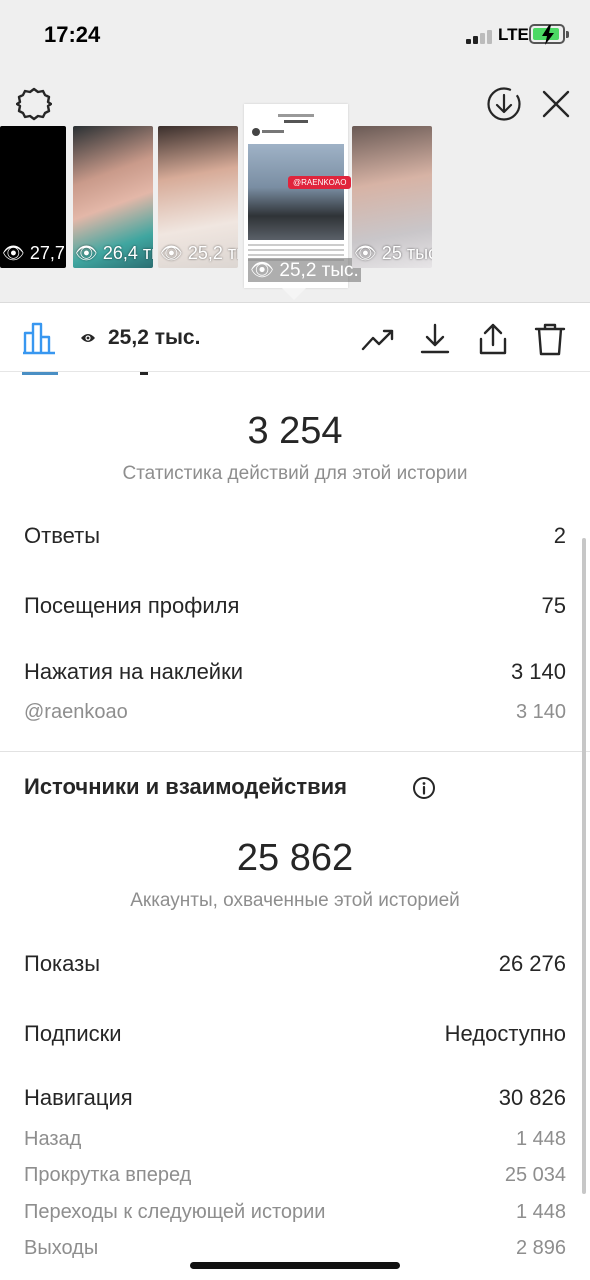 Image resolution: width=590 pixels, height=1280 pixels. Describe the element at coordinates (134, 671) in the screenshot. I see `row-label: Нажатия на наклейки` at that location.